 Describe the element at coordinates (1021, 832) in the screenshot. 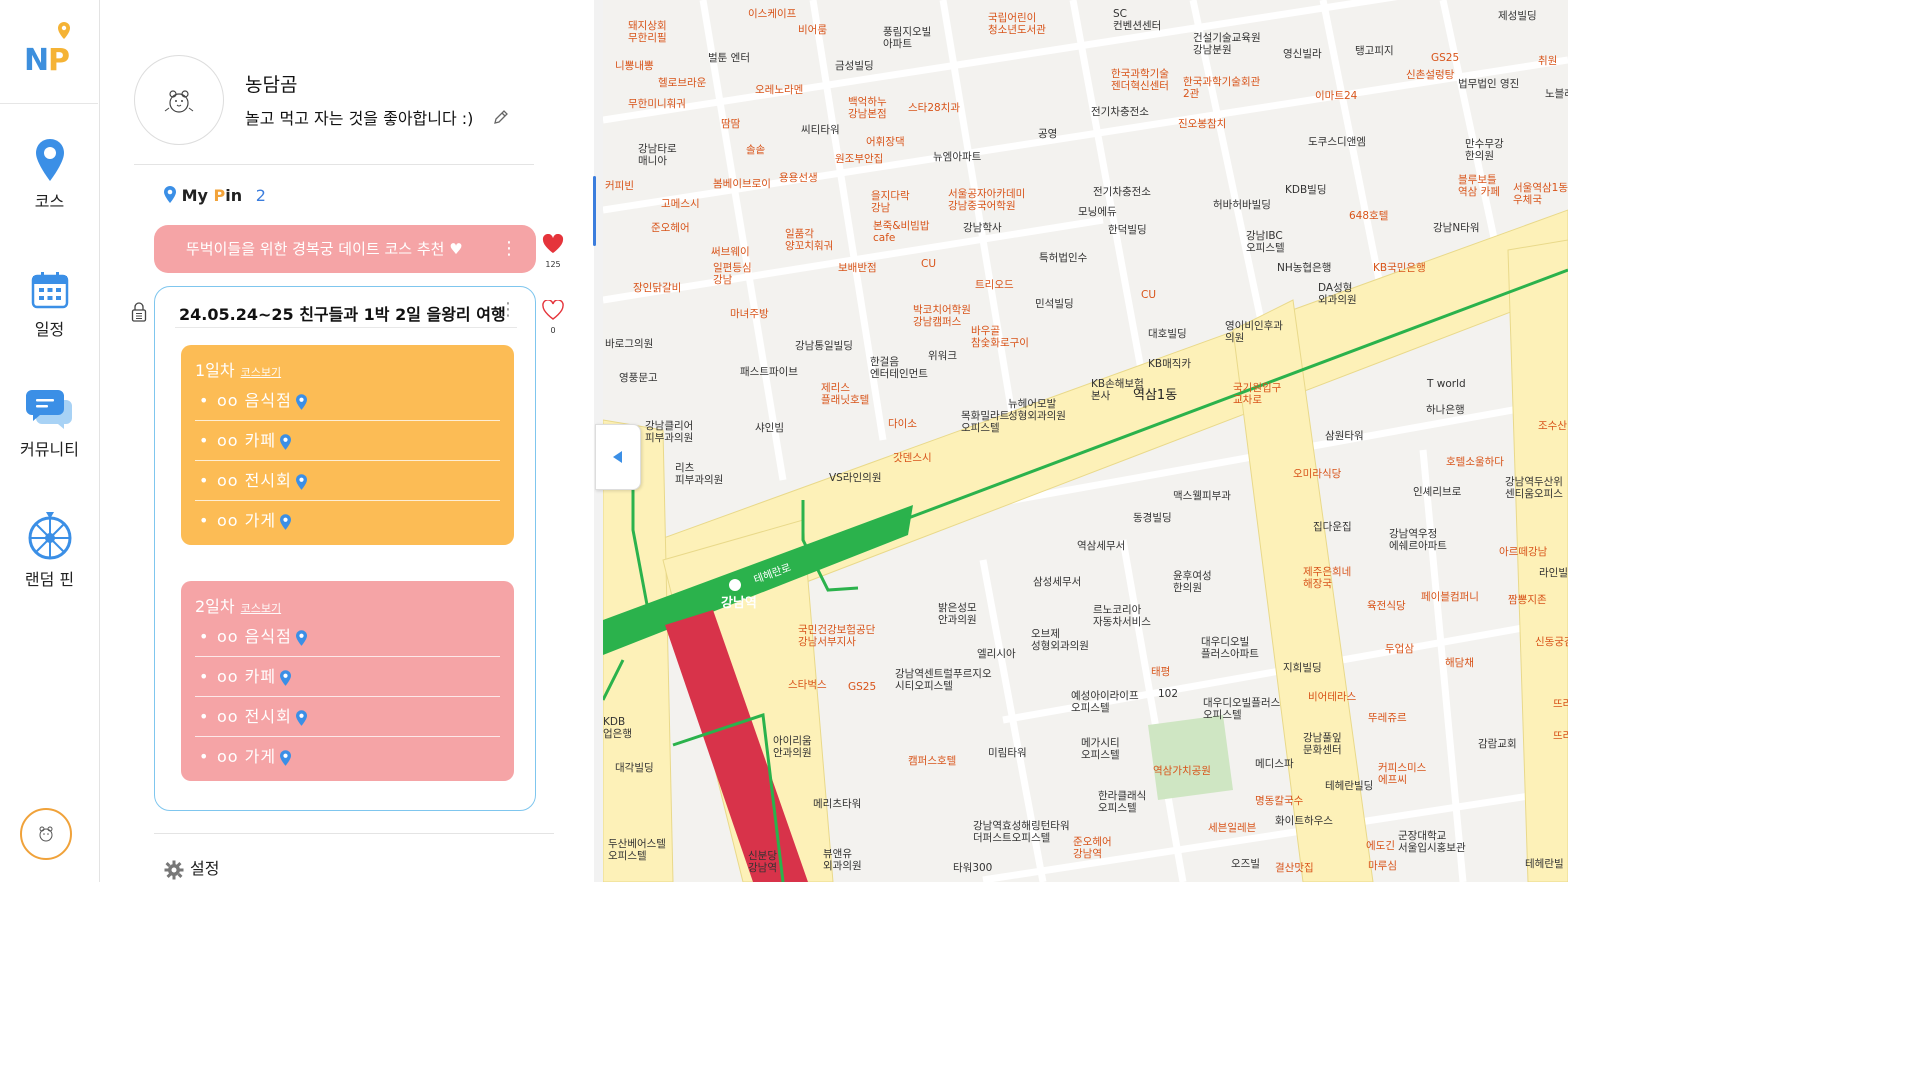

I see `map-poi-label: 강남역효성해링턴타워 더퍼스트오피스텔` at that location.